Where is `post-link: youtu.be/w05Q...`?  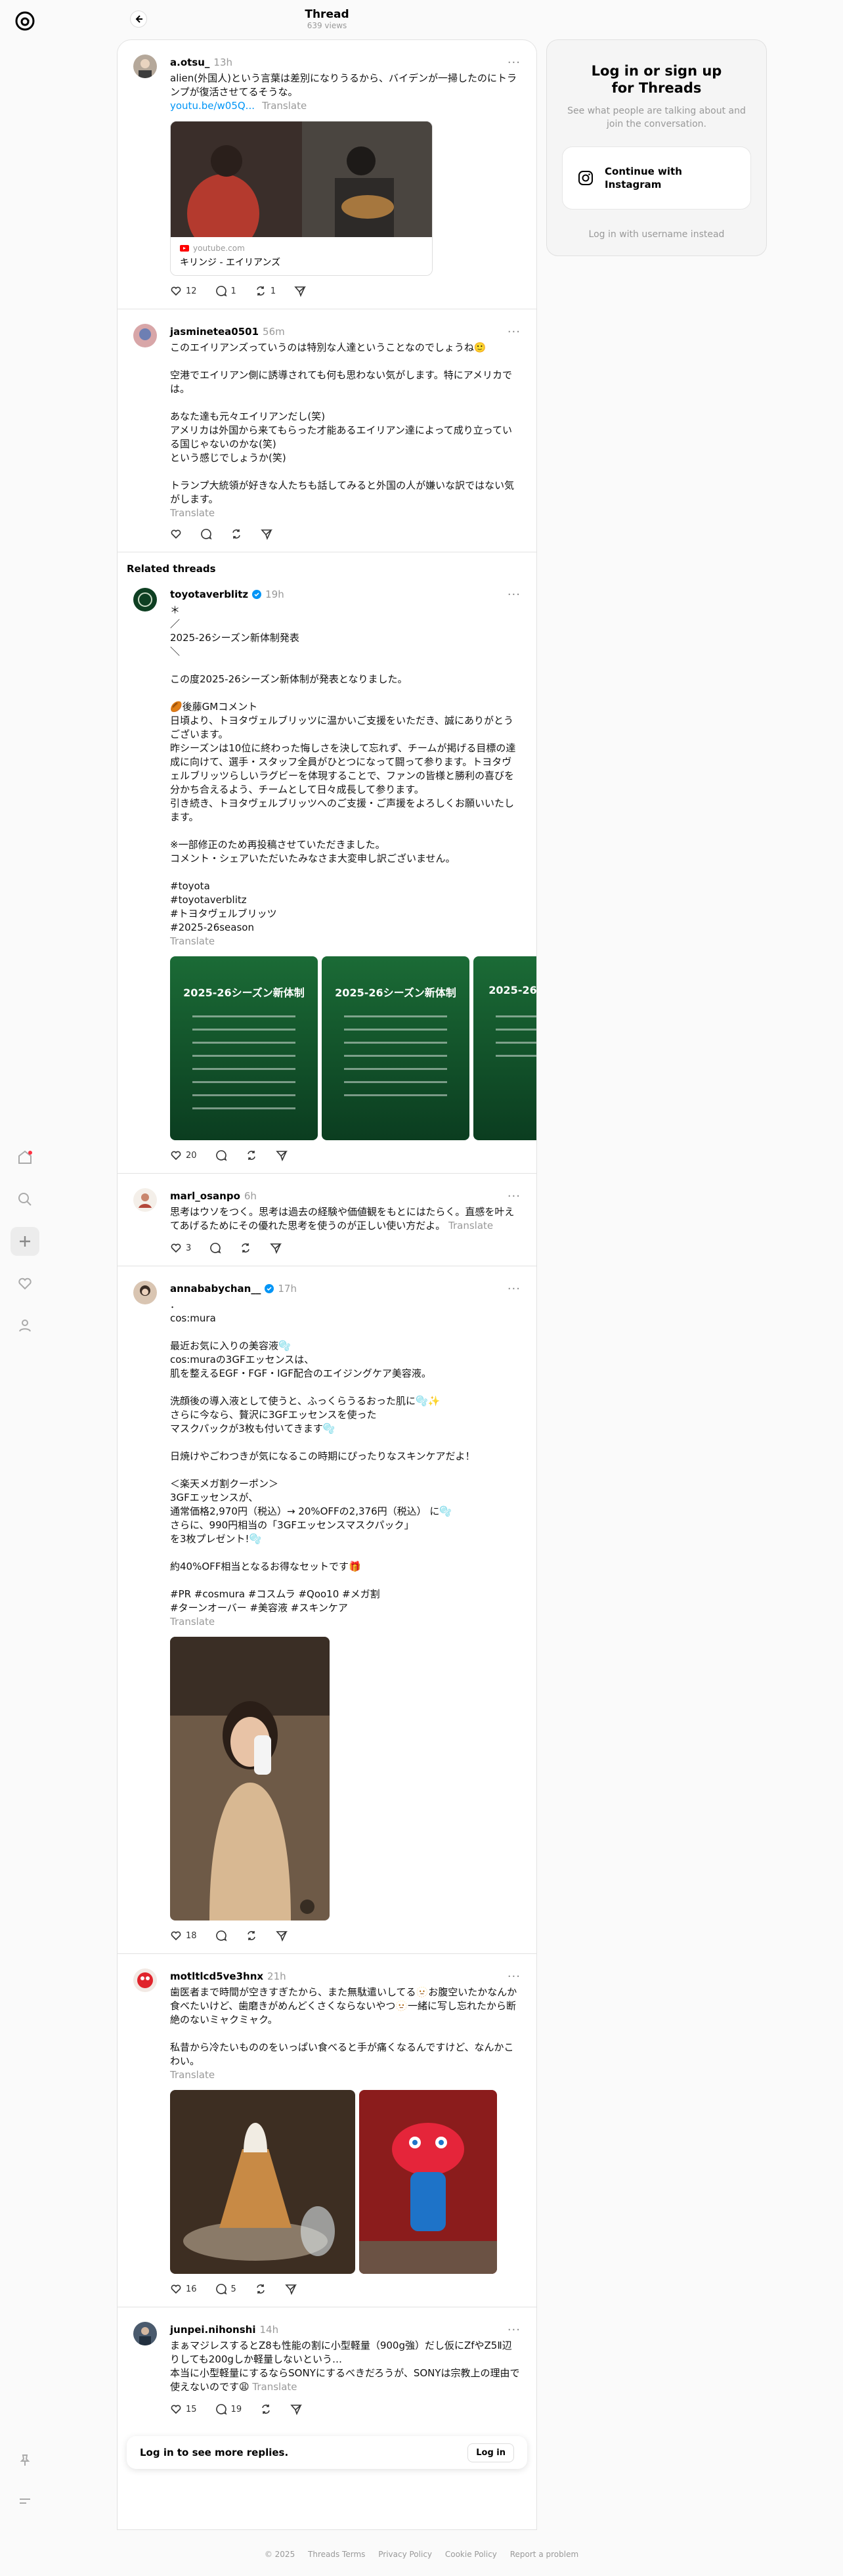 post-link: youtu.be/w05Q... is located at coordinates (212, 106).